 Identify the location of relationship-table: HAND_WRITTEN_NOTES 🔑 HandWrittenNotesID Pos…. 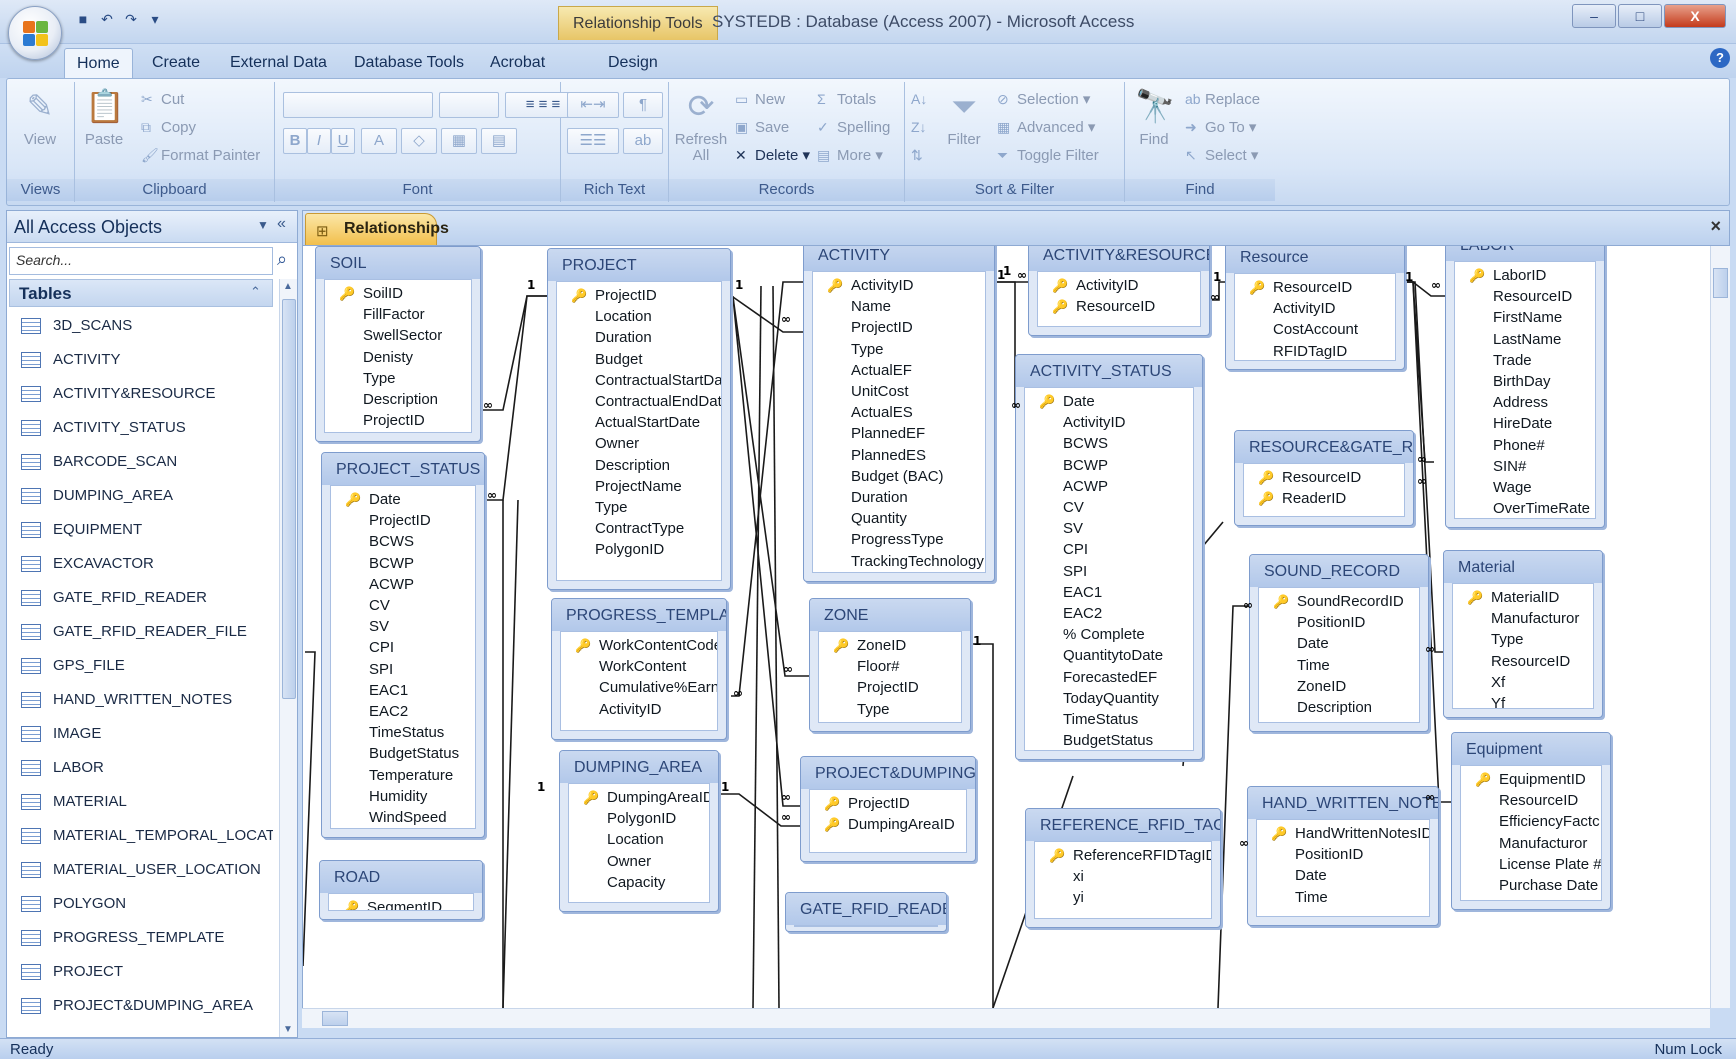
(1343, 856).